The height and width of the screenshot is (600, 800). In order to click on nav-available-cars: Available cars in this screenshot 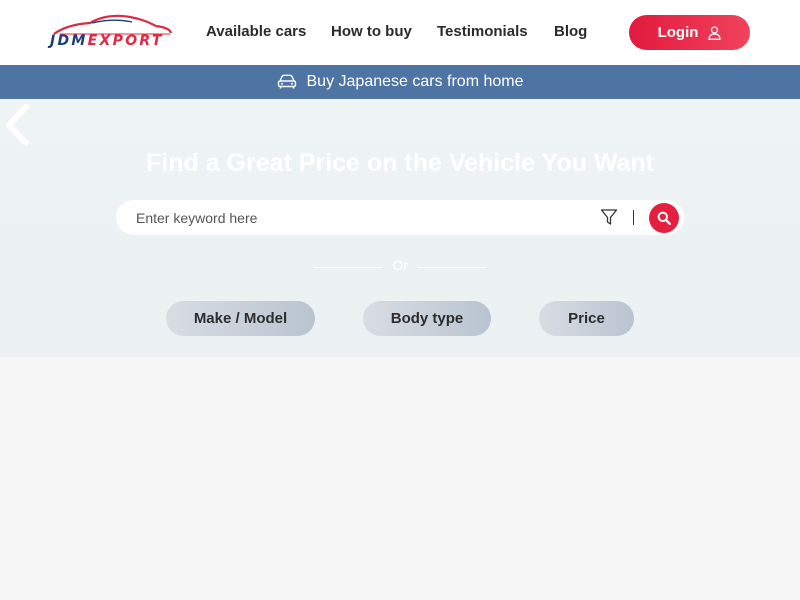, I will do `click(256, 31)`.